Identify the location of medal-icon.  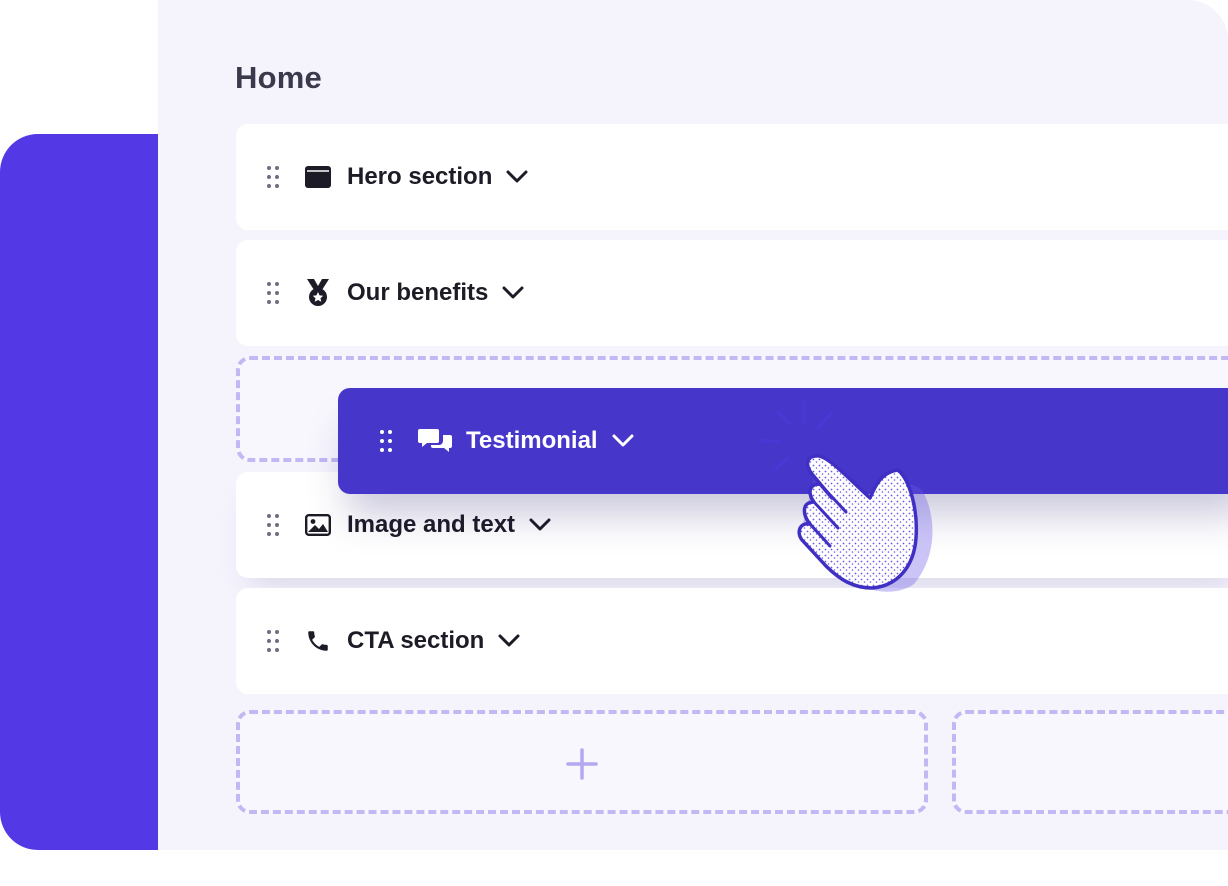
(318, 292).